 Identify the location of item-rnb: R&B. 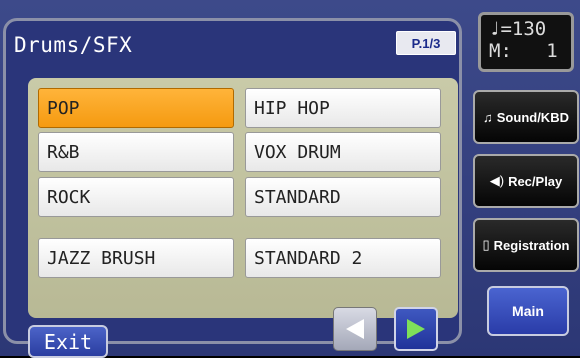
(136, 152).